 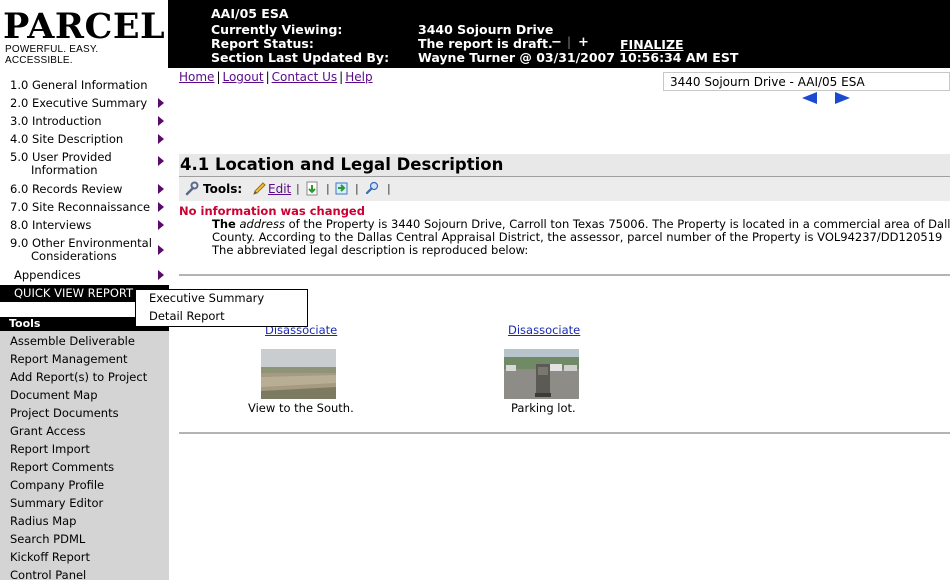 What do you see at coordinates (89, 275) in the screenshot?
I see `nav-appendices: Appendices` at bounding box center [89, 275].